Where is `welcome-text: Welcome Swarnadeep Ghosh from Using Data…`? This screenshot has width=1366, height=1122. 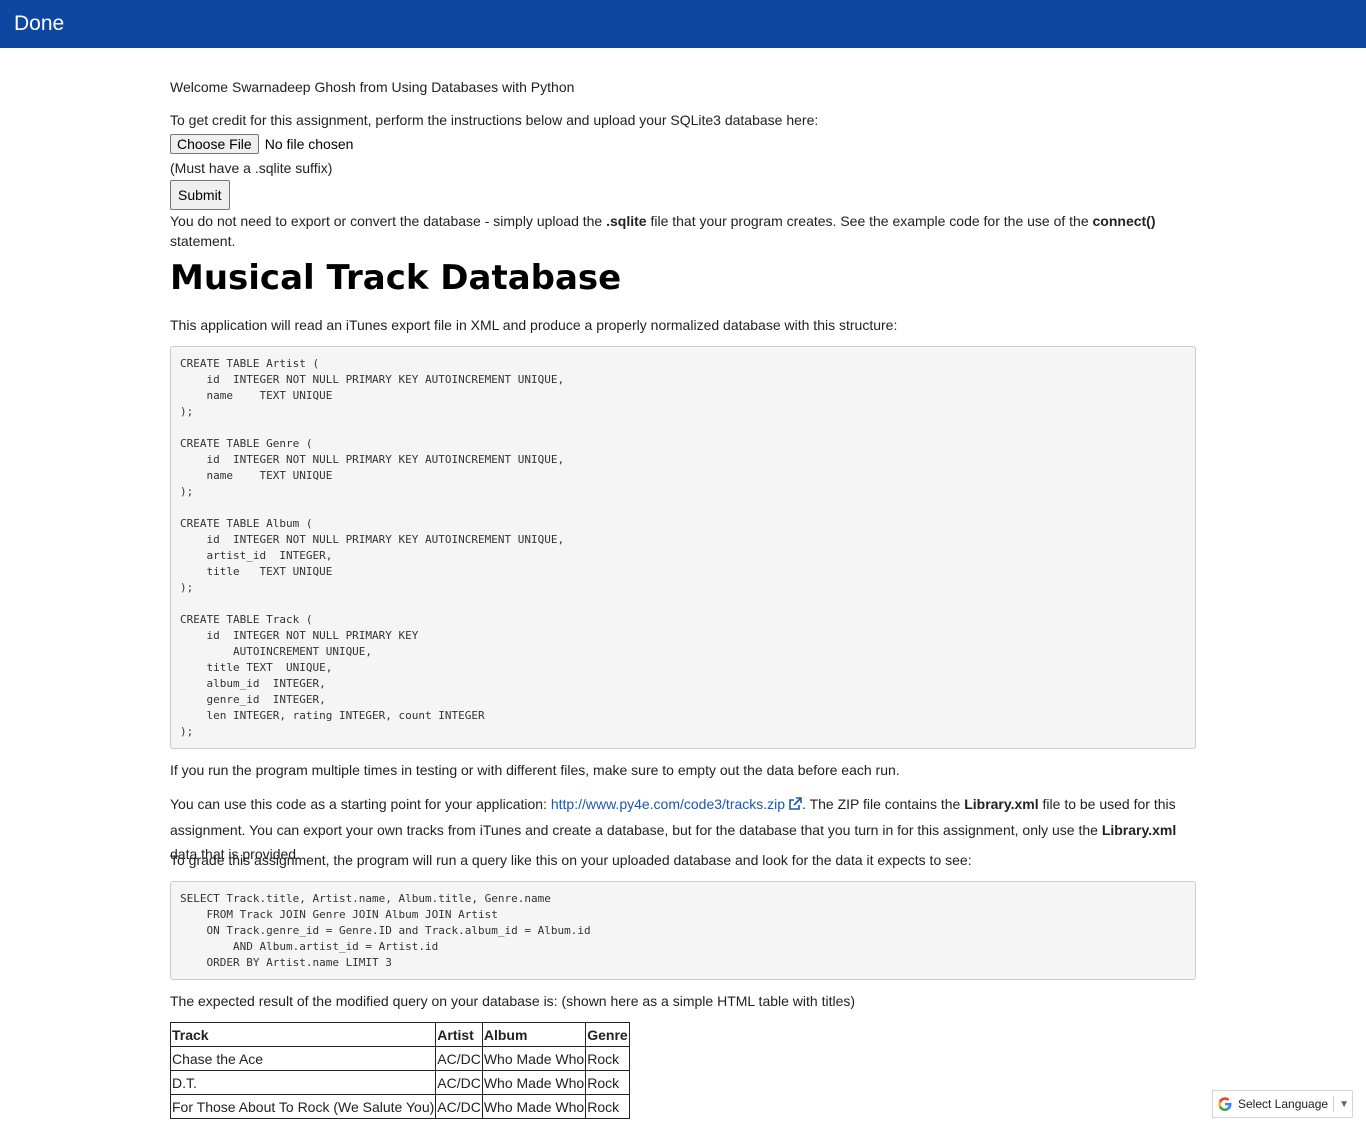 welcome-text: Welcome Swarnadeep Ghosh from Using Data… is located at coordinates (372, 87).